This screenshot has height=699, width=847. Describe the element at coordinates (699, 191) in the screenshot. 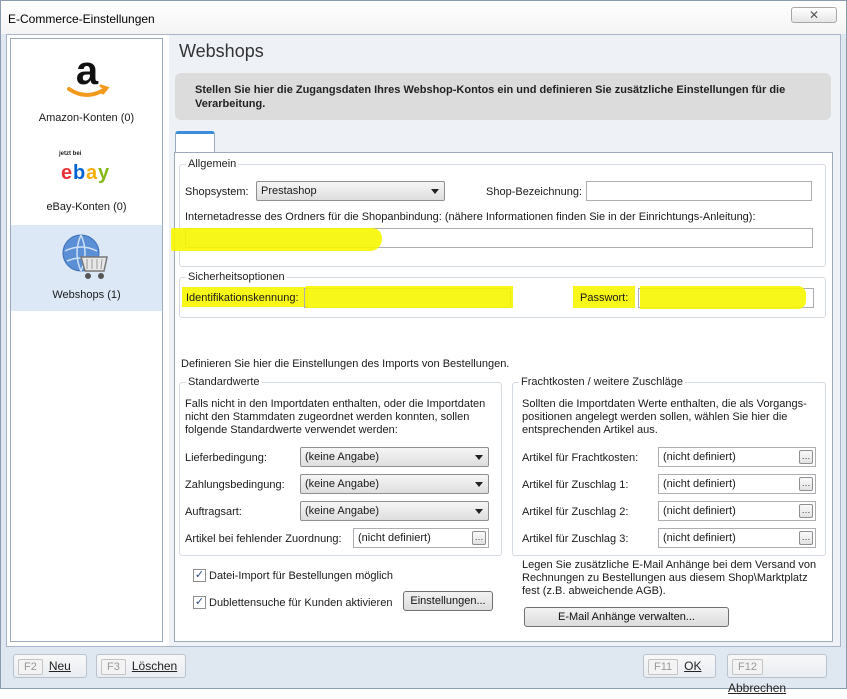

I see `shop-bezeichnung-input` at that location.